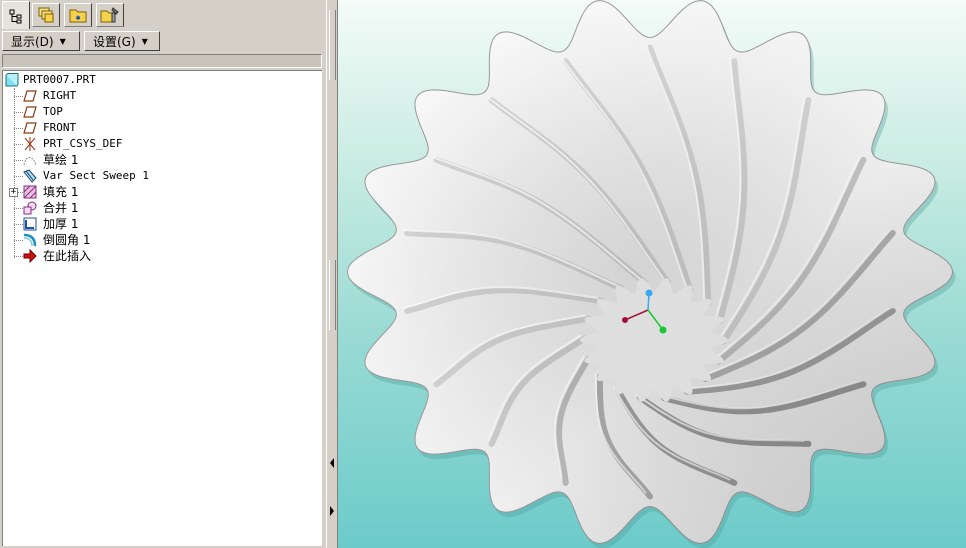 The width and height of the screenshot is (966, 548). What do you see at coordinates (30, 208) in the screenshot?
I see `merge-icon` at bounding box center [30, 208].